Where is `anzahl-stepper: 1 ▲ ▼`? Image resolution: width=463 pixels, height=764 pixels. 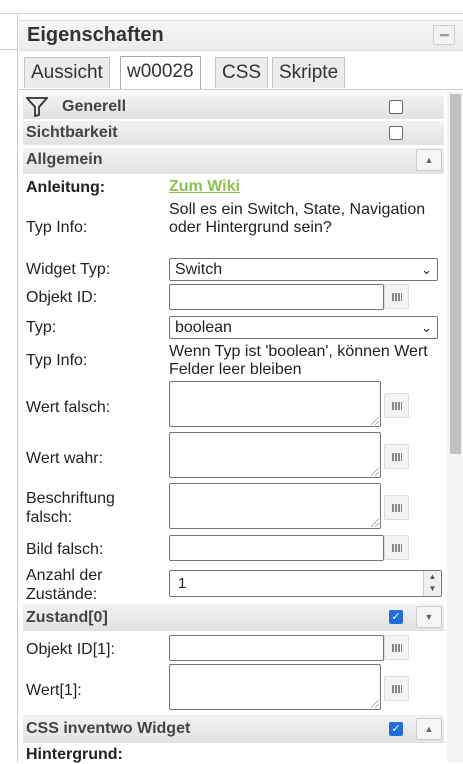 anzahl-stepper: 1 ▲ ▼ is located at coordinates (305, 583).